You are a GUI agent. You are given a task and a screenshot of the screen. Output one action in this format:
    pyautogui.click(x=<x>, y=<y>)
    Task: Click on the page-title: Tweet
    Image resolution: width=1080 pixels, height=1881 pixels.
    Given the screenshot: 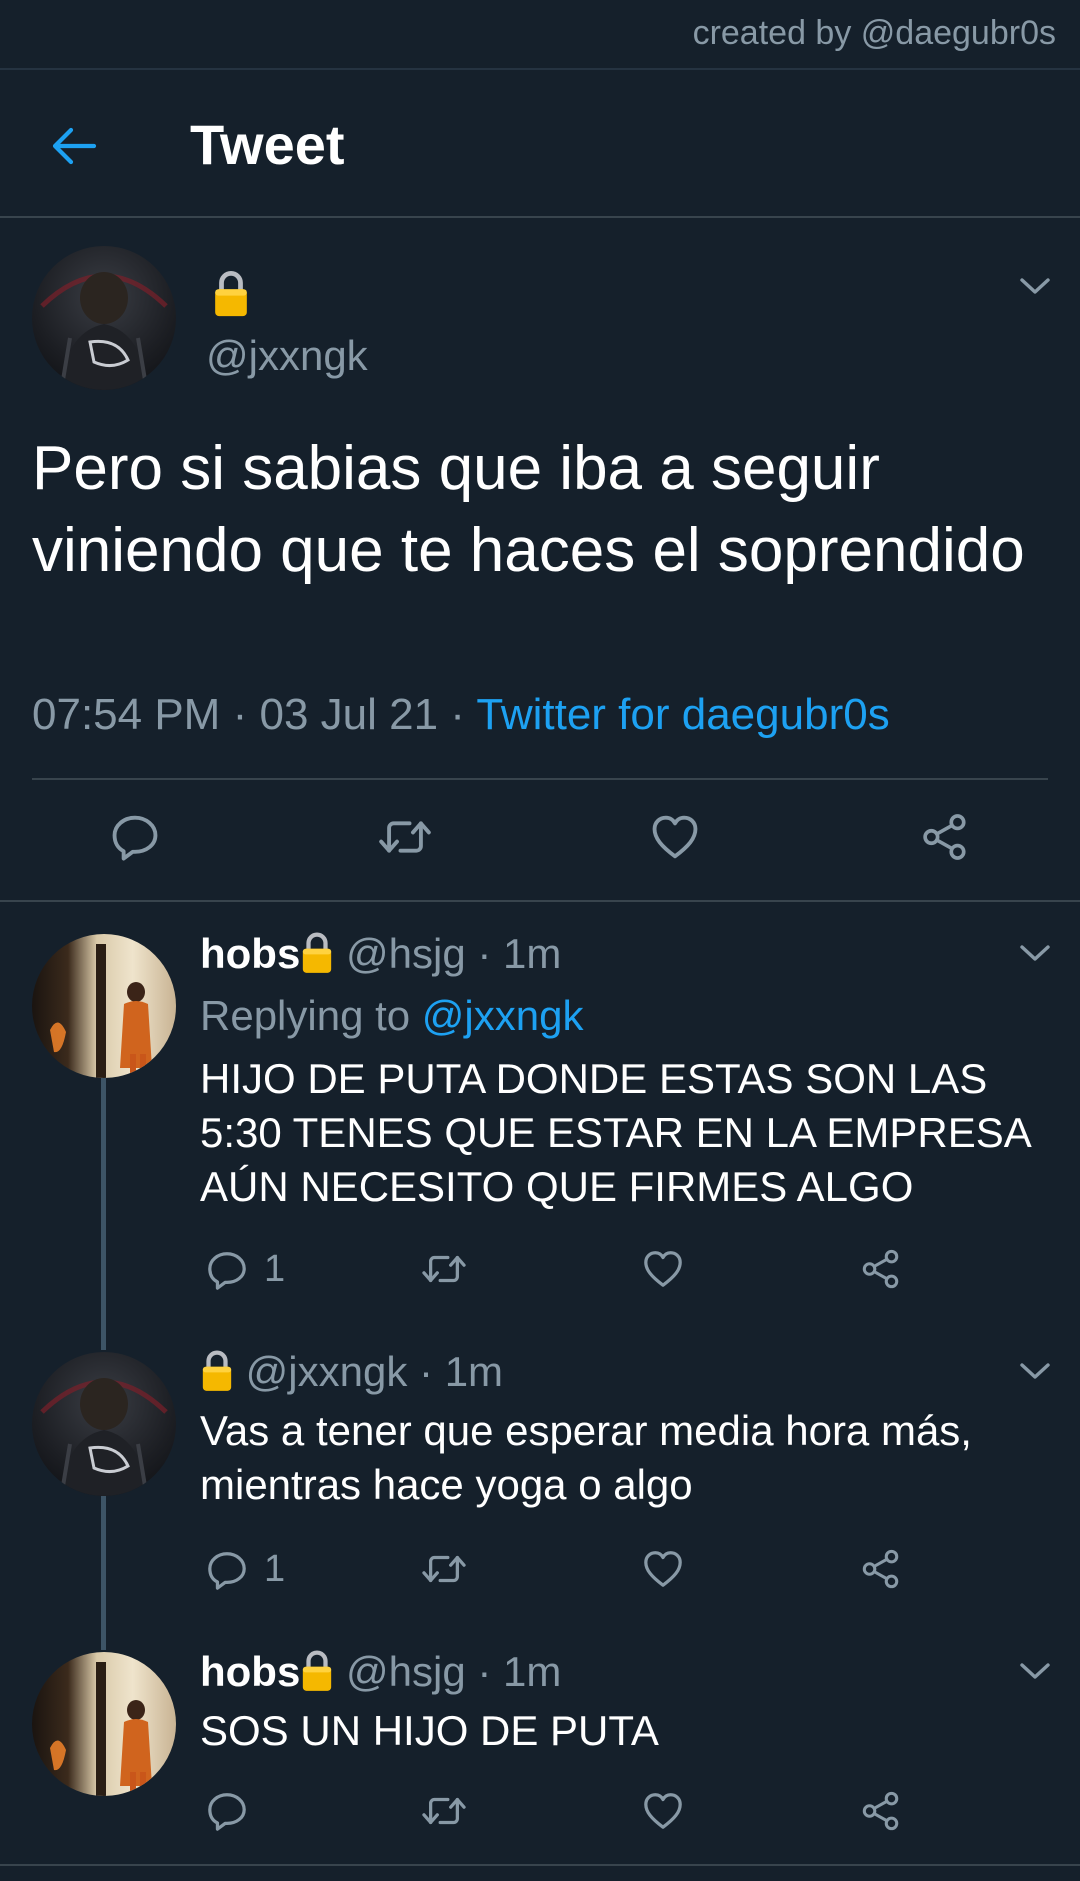 What is the action you would take?
    pyautogui.click(x=267, y=144)
    